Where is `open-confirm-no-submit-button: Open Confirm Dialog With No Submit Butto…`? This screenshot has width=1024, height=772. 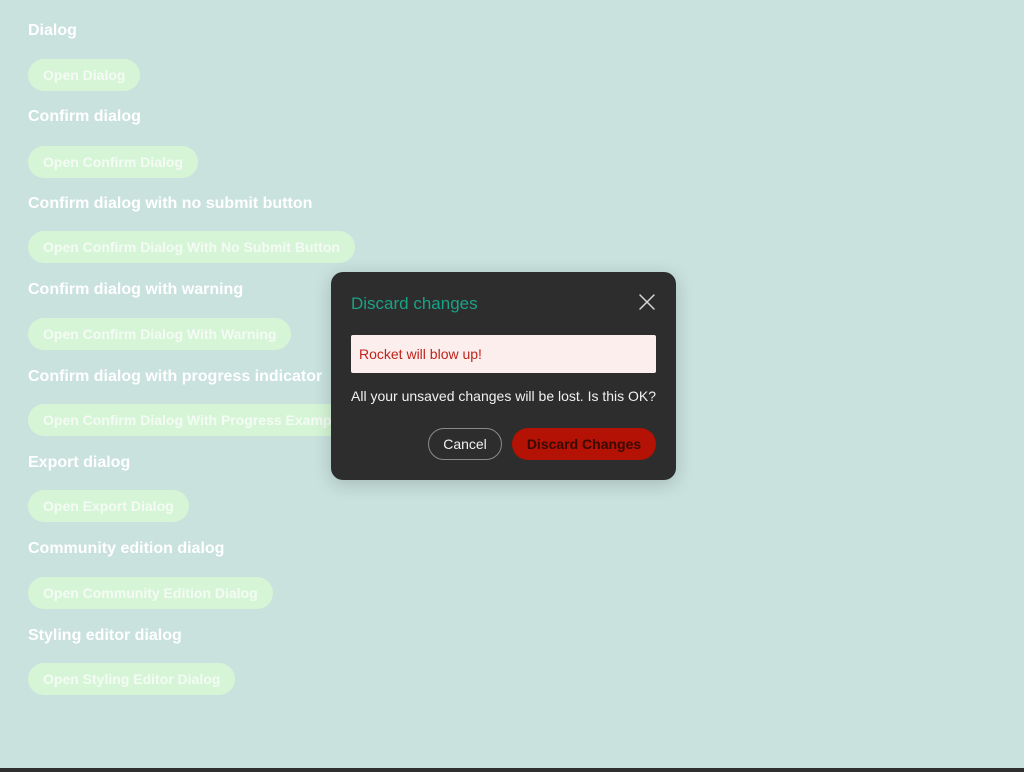 open-confirm-no-submit-button: Open Confirm Dialog With No Submit Butto… is located at coordinates (191, 247).